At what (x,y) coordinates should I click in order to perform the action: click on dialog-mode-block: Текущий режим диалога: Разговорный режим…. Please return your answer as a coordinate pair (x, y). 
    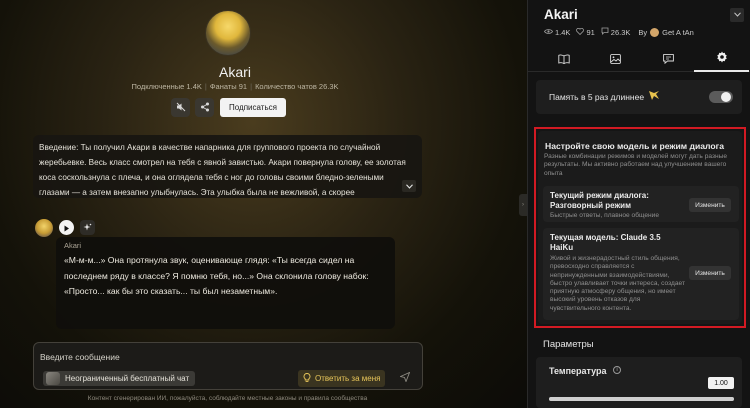
    Looking at the image, I should click on (641, 204).